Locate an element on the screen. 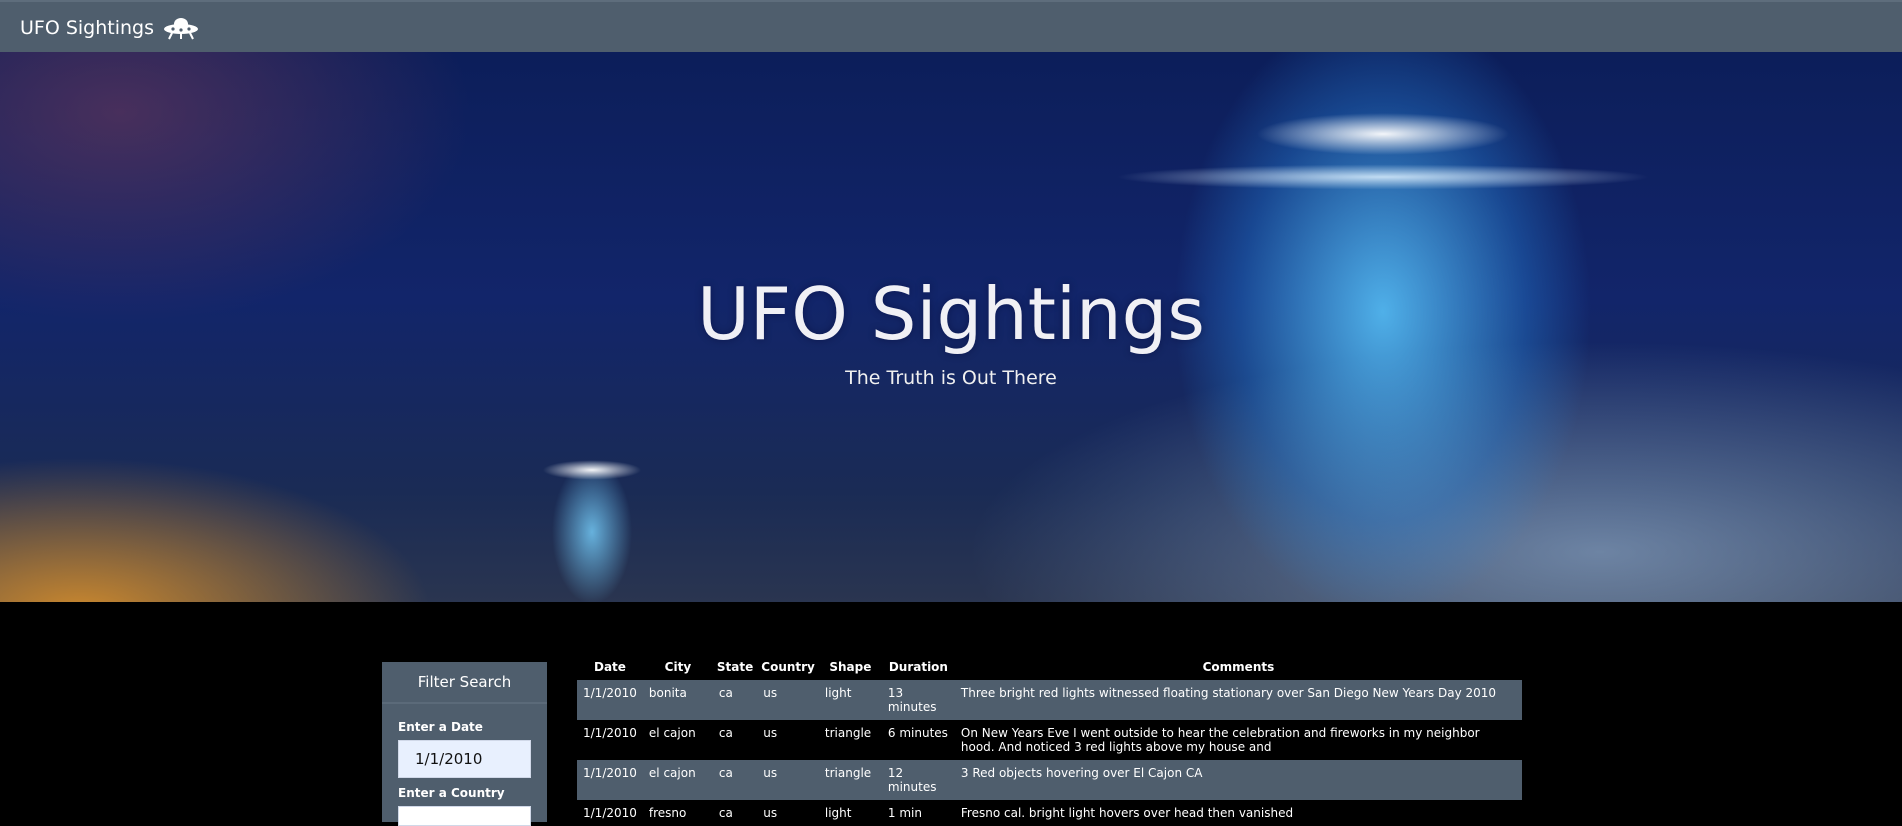 The height and width of the screenshot is (826, 1902). country-label: Enter a Country is located at coordinates (451, 793).